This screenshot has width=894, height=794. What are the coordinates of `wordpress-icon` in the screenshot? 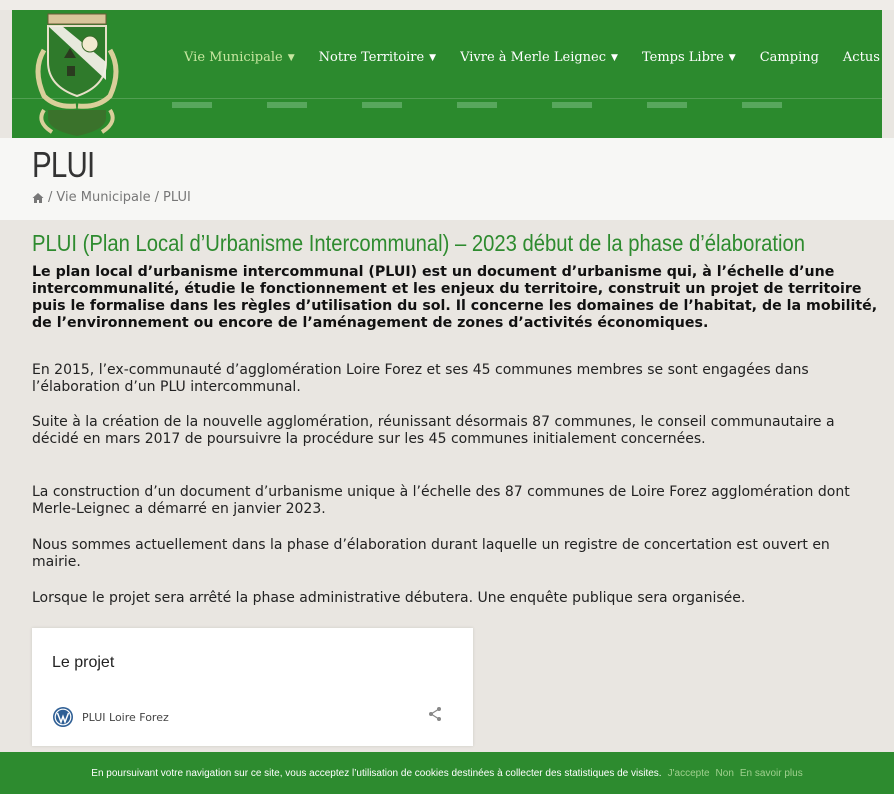 It's located at (63, 717).